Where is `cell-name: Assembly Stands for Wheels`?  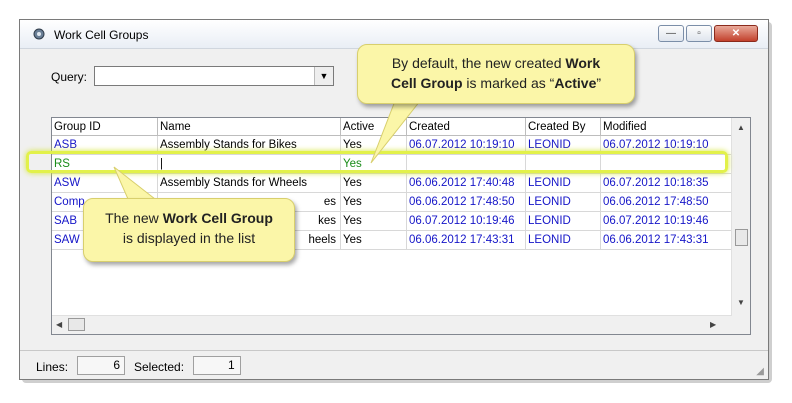
cell-name: Assembly Stands for Wheels is located at coordinates (249, 183).